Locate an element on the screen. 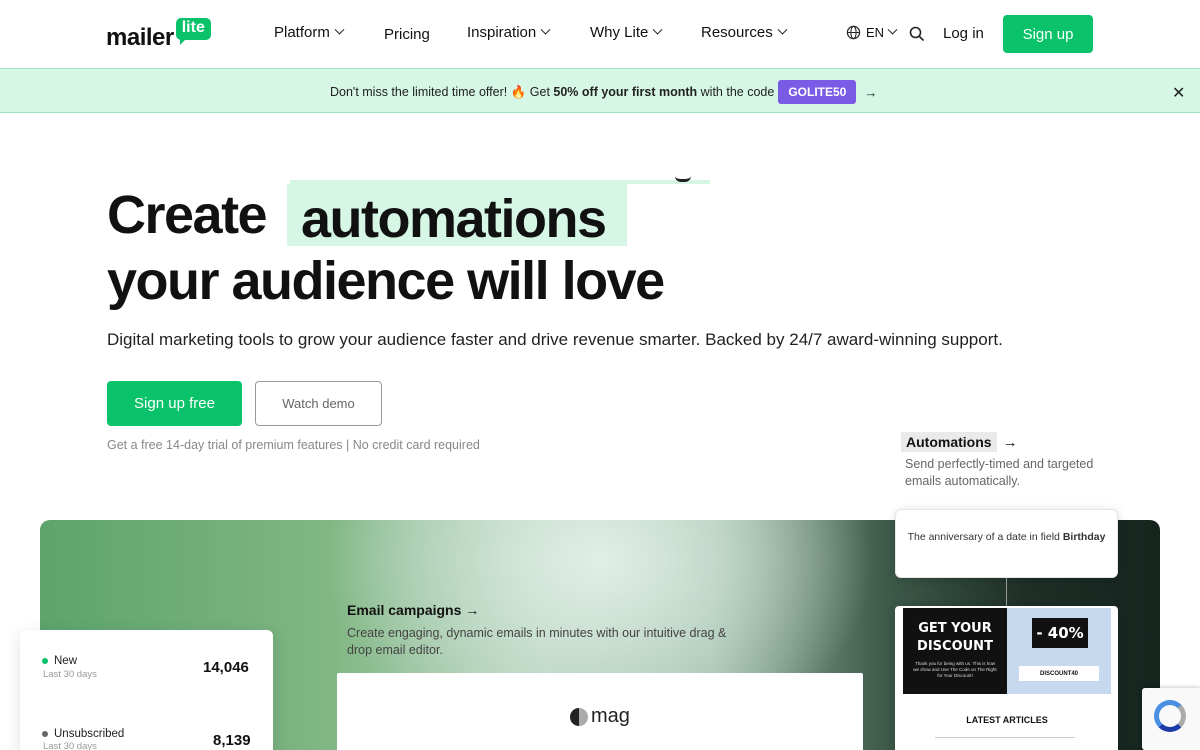 Image resolution: width=1200 pixels, height=750 pixels. hero-title-start: Create is located at coordinates (187, 215).